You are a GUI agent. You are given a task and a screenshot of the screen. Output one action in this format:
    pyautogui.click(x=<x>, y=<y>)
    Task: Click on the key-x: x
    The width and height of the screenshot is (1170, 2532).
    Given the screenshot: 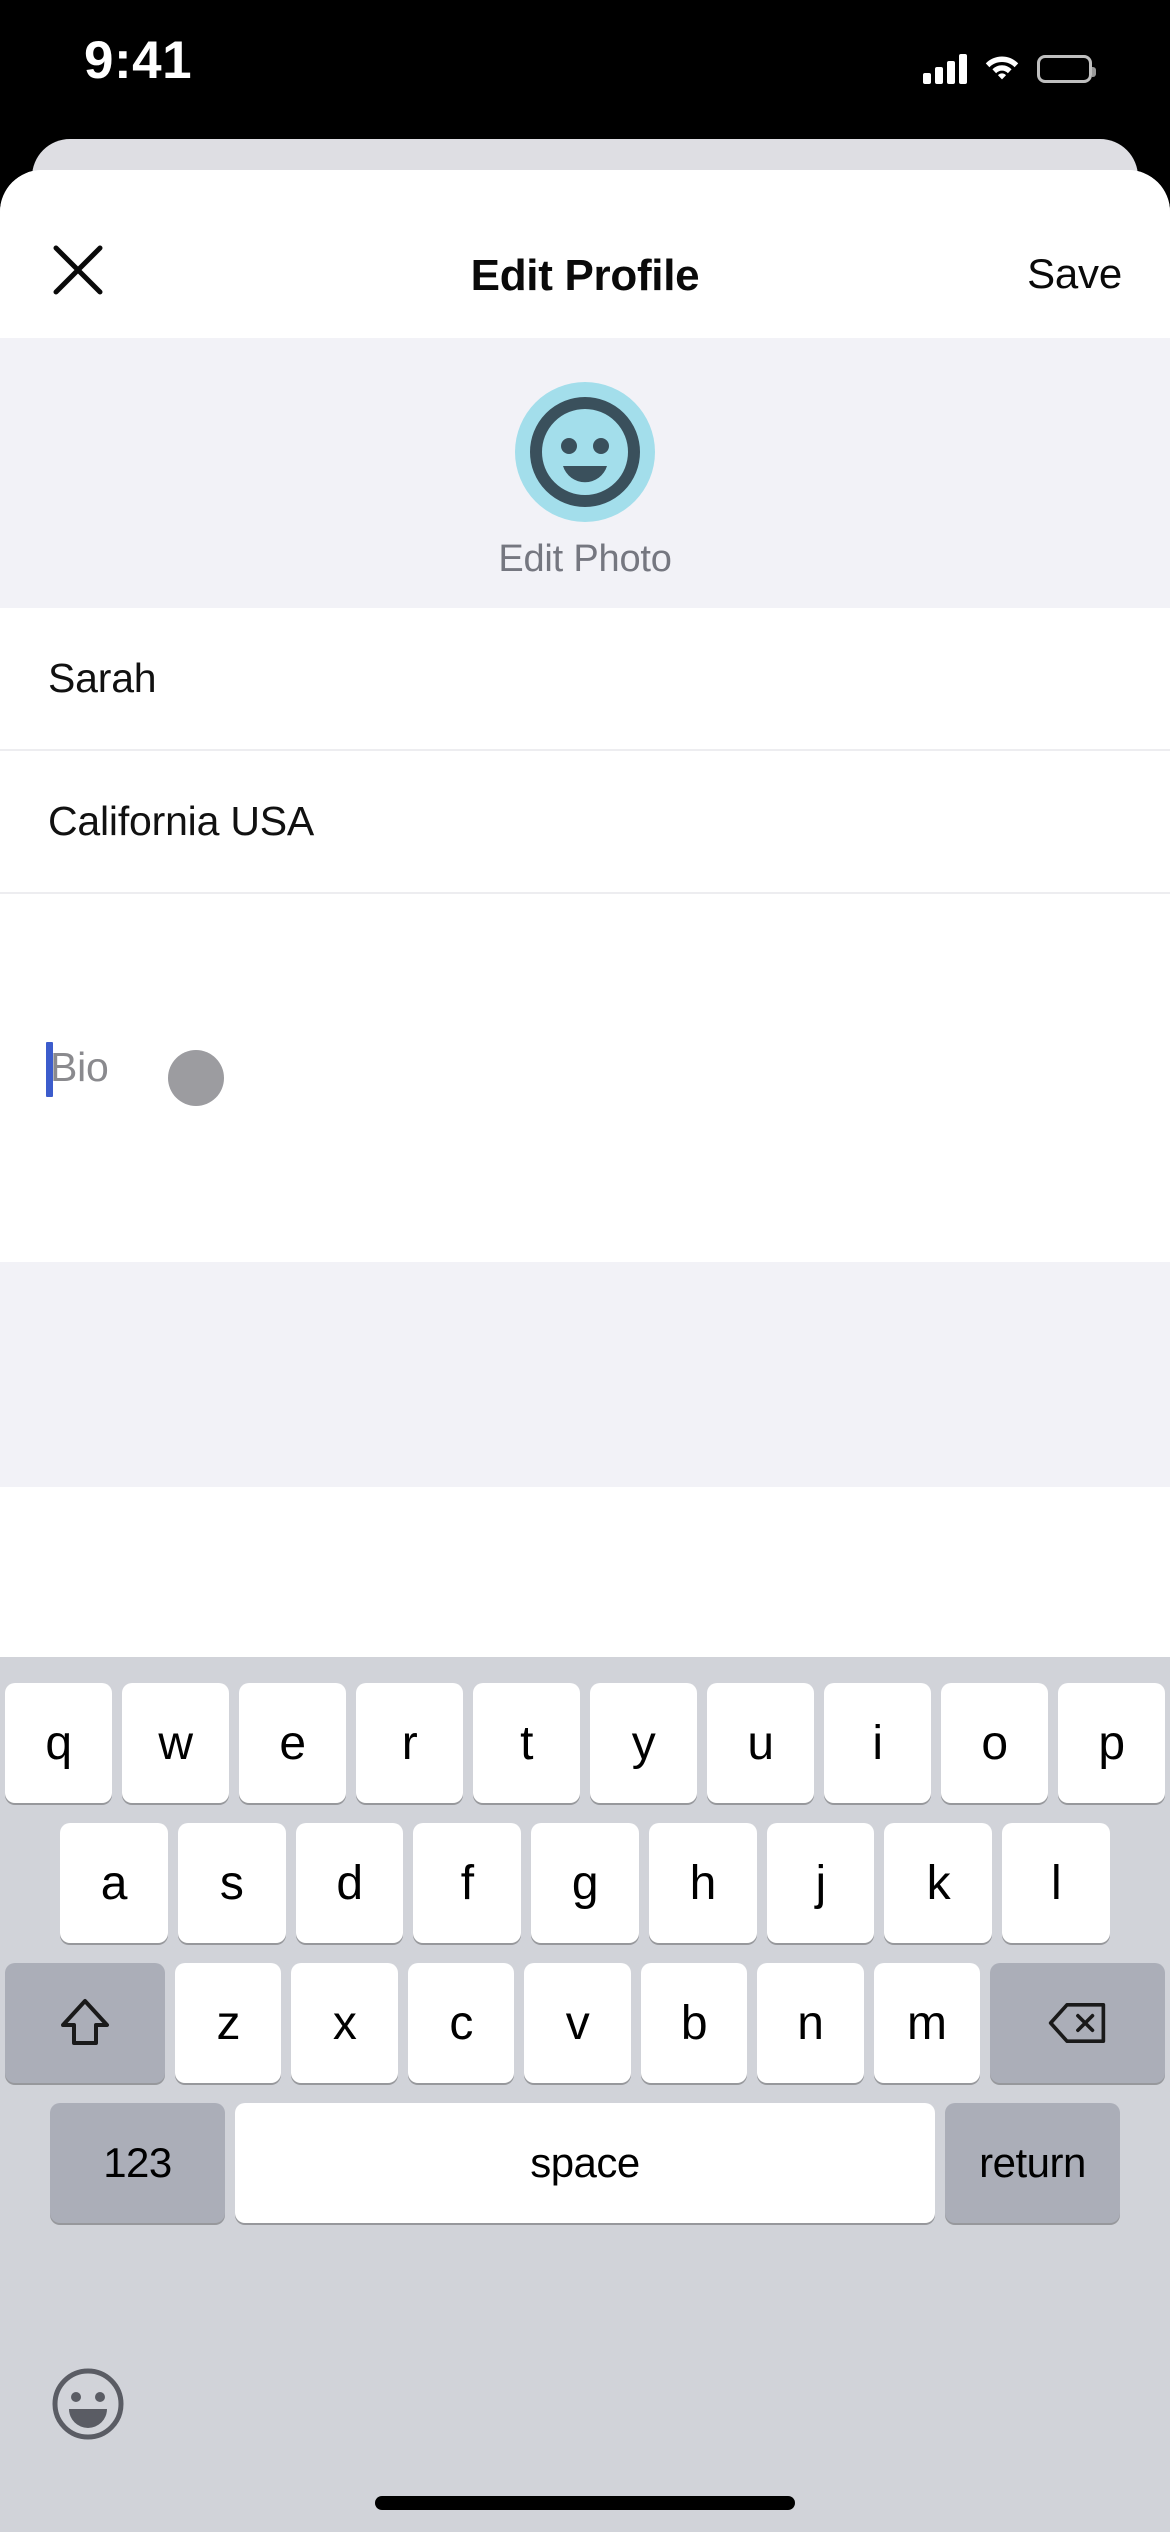 What is the action you would take?
    pyautogui.click(x=344, y=2023)
    